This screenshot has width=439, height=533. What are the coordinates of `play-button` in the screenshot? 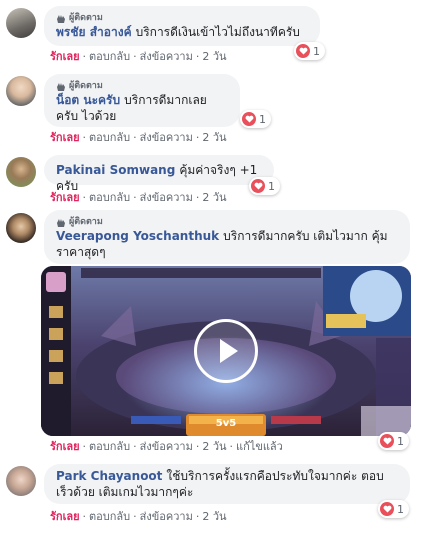 It's located at (226, 351).